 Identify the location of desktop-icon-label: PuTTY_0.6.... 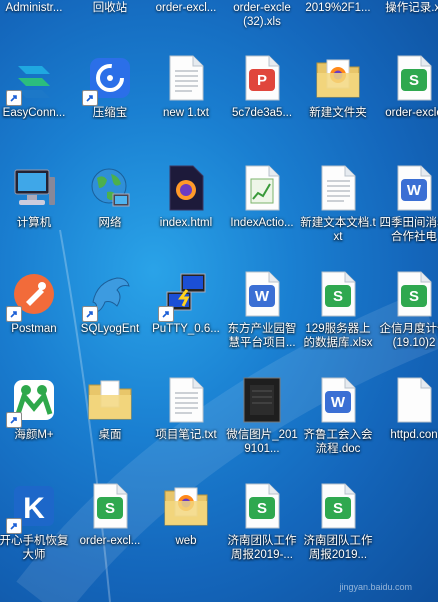
(186, 329).